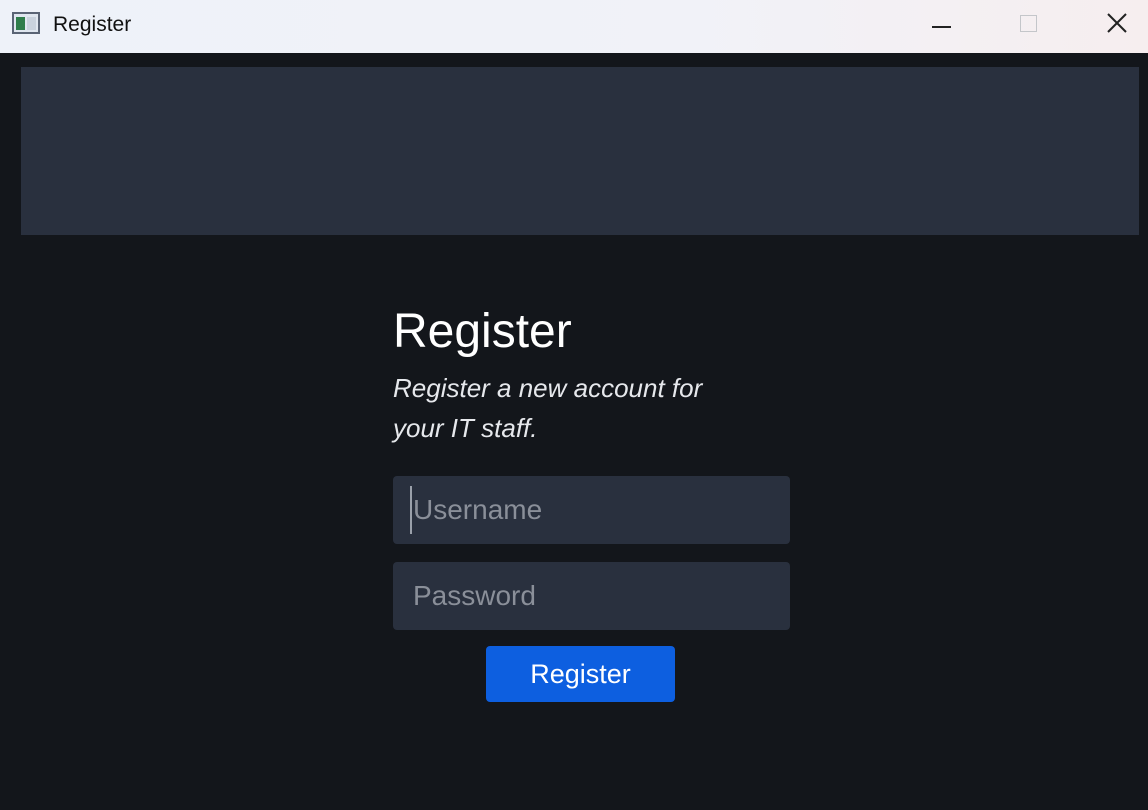 The width and height of the screenshot is (1148, 810). What do you see at coordinates (482, 331) in the screenshot?
I see `page-title: Register` at bounding box center [482, 331].